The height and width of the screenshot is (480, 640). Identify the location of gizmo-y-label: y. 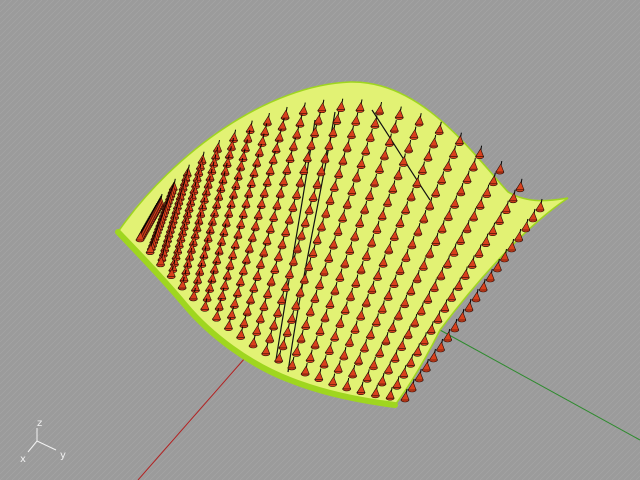
(63, 455).